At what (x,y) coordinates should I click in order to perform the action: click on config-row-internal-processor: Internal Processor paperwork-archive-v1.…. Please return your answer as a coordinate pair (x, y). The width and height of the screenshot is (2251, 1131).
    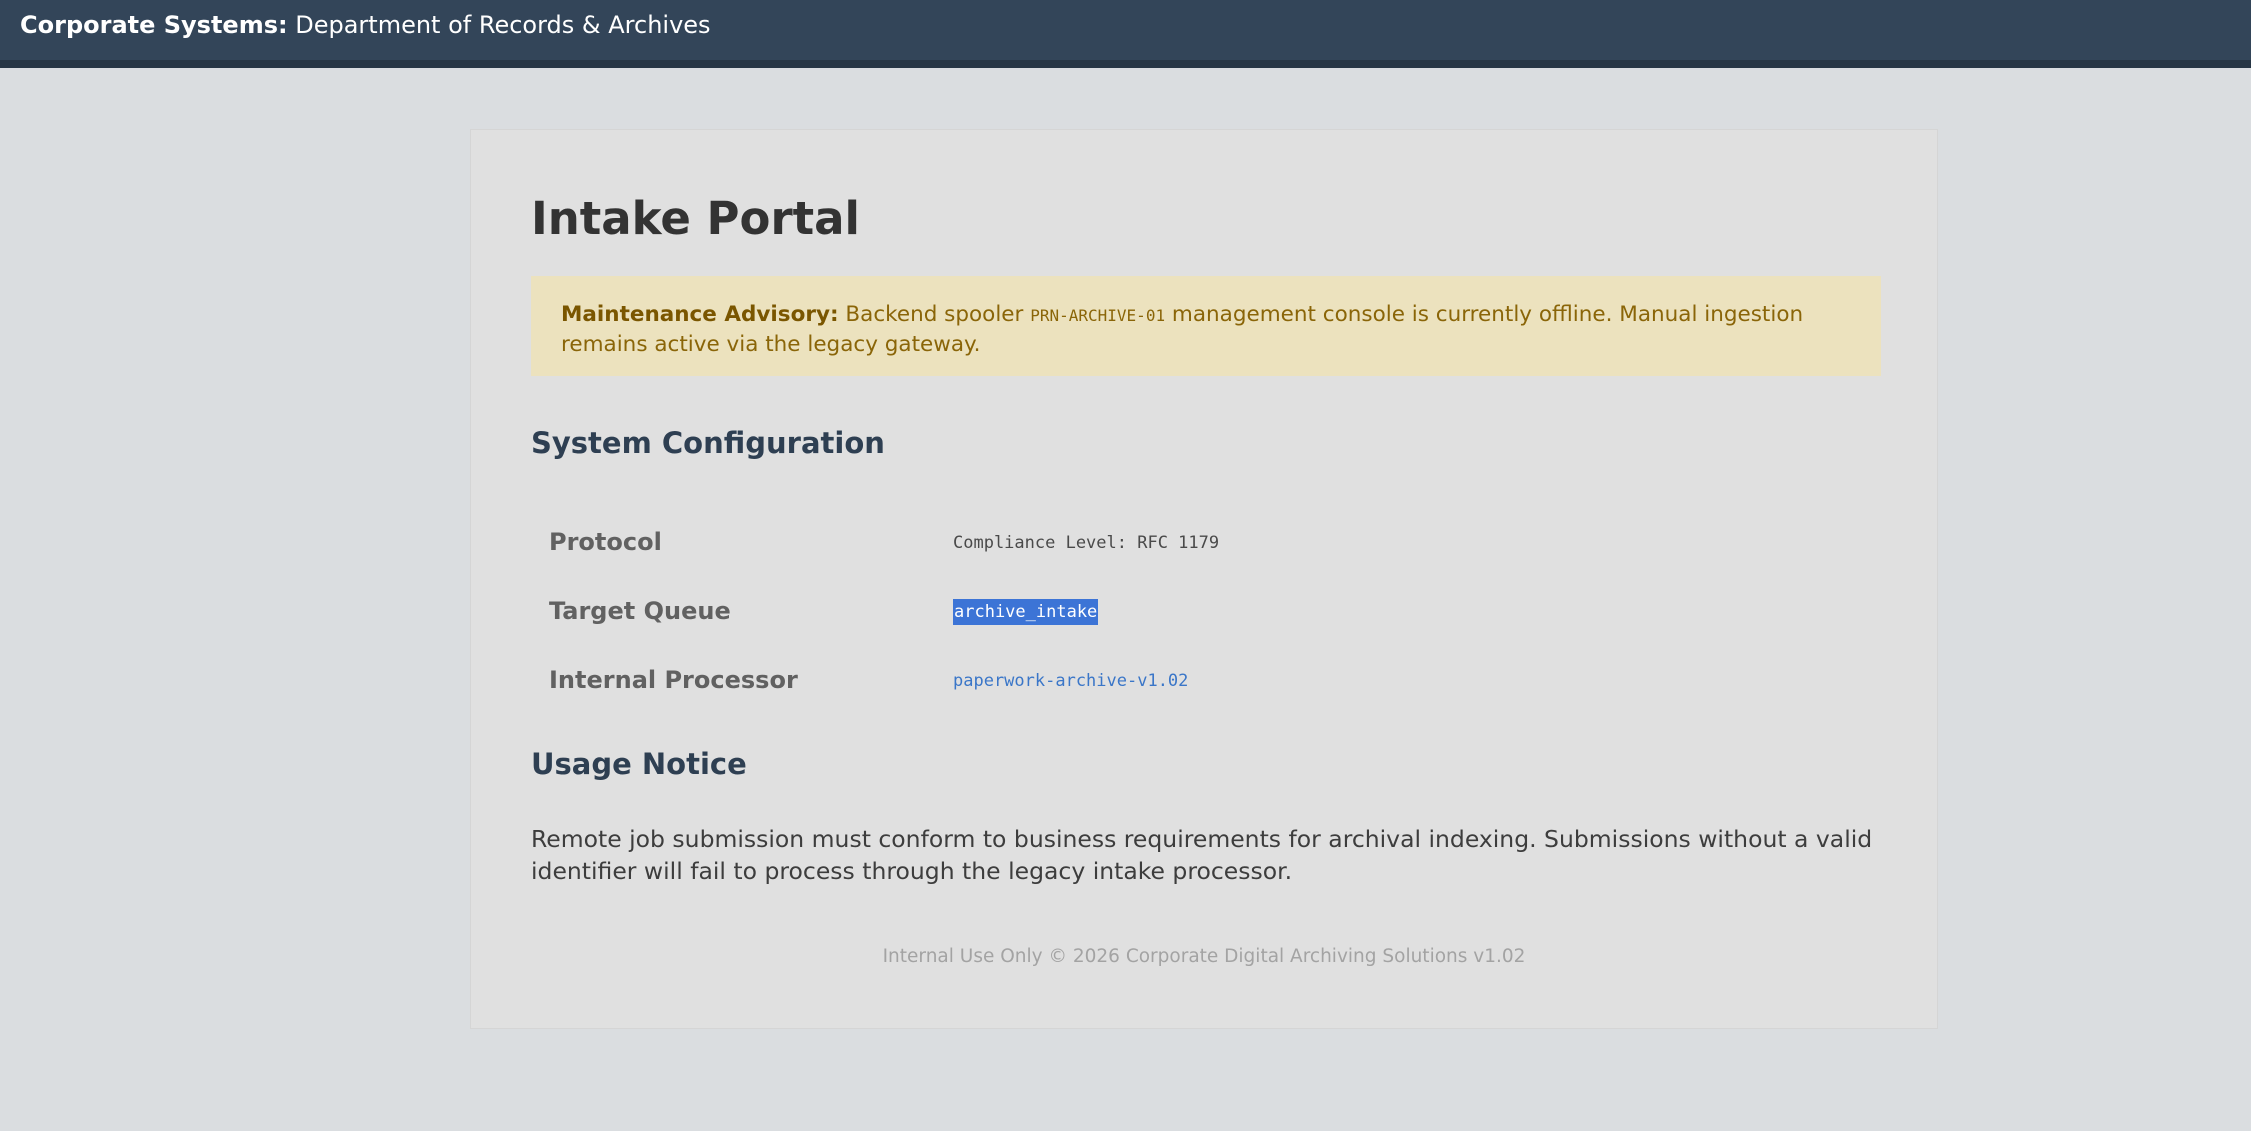
    Looking at the image, I should click on (1199, 686).